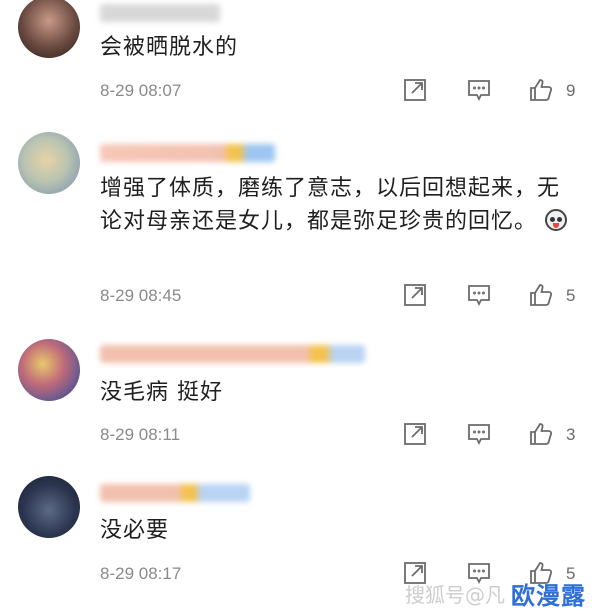 The width and height of the screenshot is (594, 614). I want to click on comment-text: 没必要, so click(135, 530).